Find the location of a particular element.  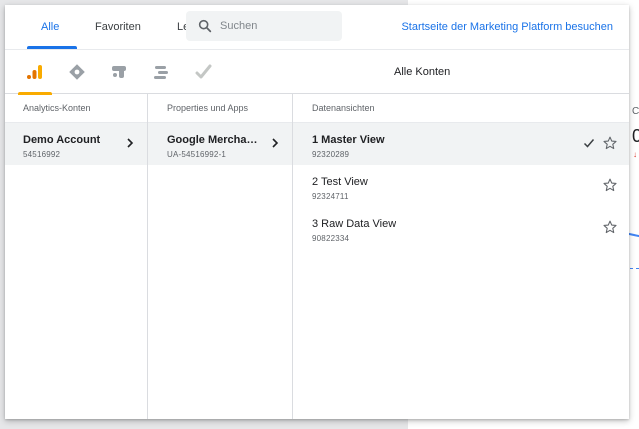

account-row: Demo Account 54516992 is located at coordinates (76, 144).